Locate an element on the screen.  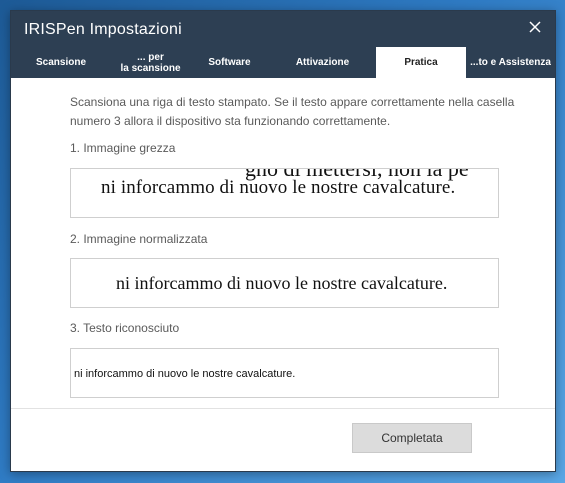
raw-image-label: 1. Immagine grezza is located at coordinates (123, 148).